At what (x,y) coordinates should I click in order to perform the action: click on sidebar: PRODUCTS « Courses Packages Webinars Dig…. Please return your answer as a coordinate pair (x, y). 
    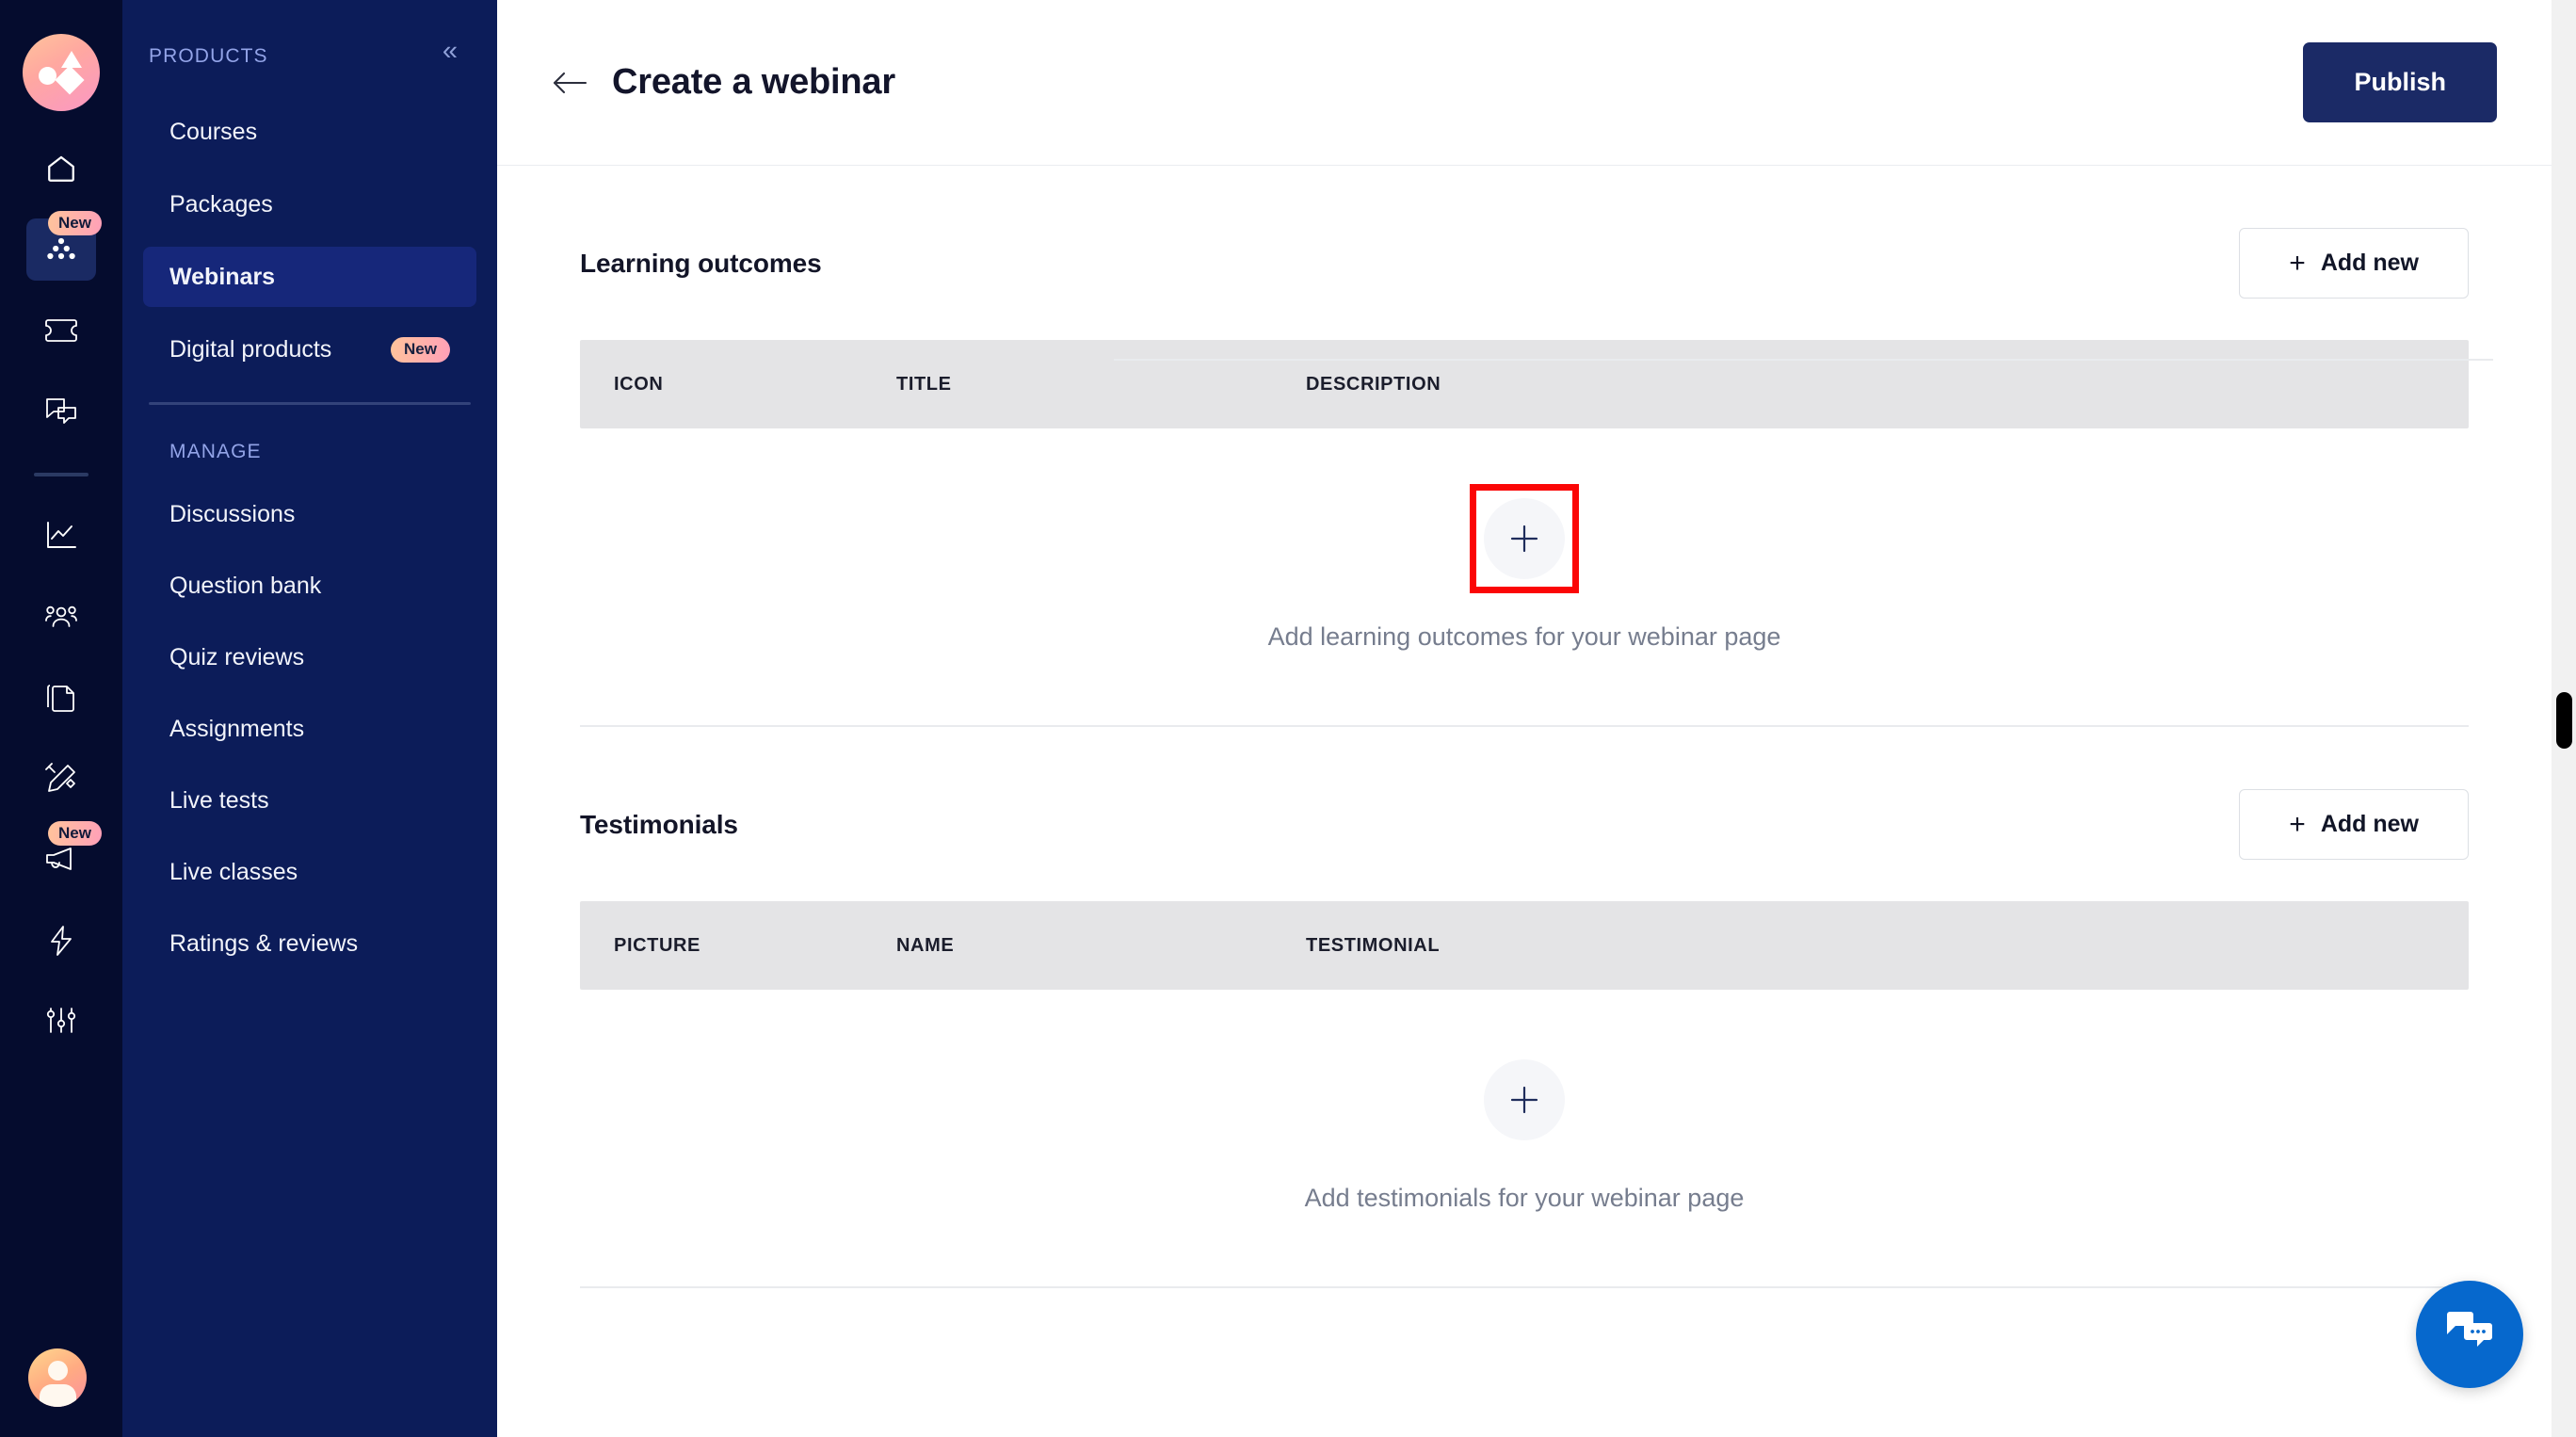
    Looking at the image, I should click on (309, 719).